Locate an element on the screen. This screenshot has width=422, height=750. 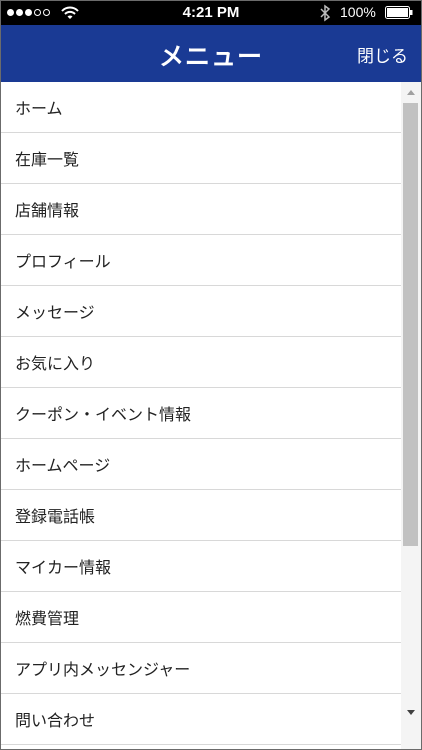
menu-item-phonebook: 登録電話帳 is located at coordinates (201, 515).